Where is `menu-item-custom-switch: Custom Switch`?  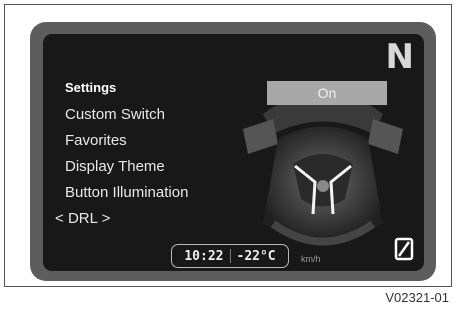
menu-item-custom-switch: Custom Switch is located at coordinates (126, 115).